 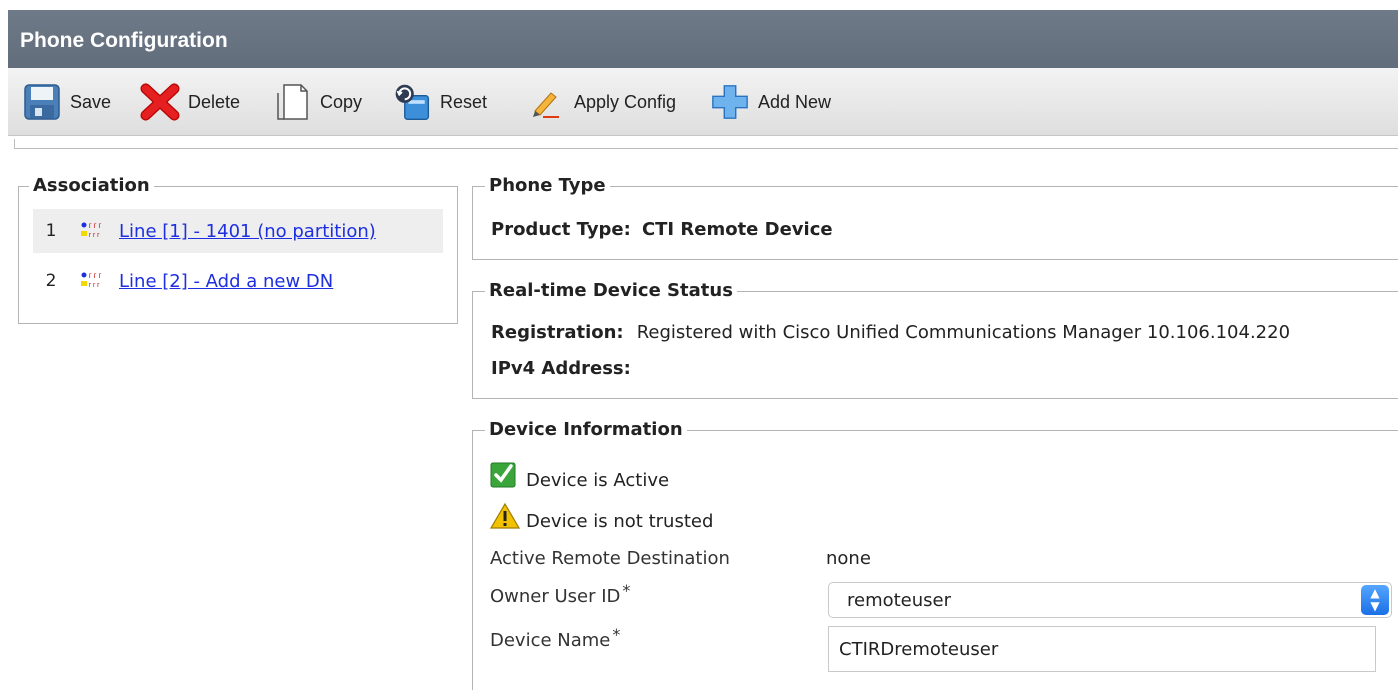 What do you see at coordinates (226, 281) in the screenshot?
I see `line-2-link: Line [2] - Add a new DN` at bounding box center [226, 281].